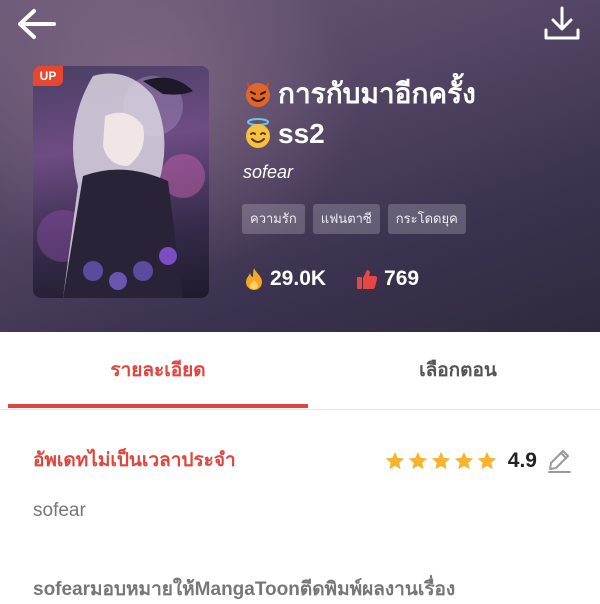 The height and width of the screenshot is (604, 600). Describe the element at coordinates (268, 172) in the screenshot. I see `author-name: sofear` at that location.